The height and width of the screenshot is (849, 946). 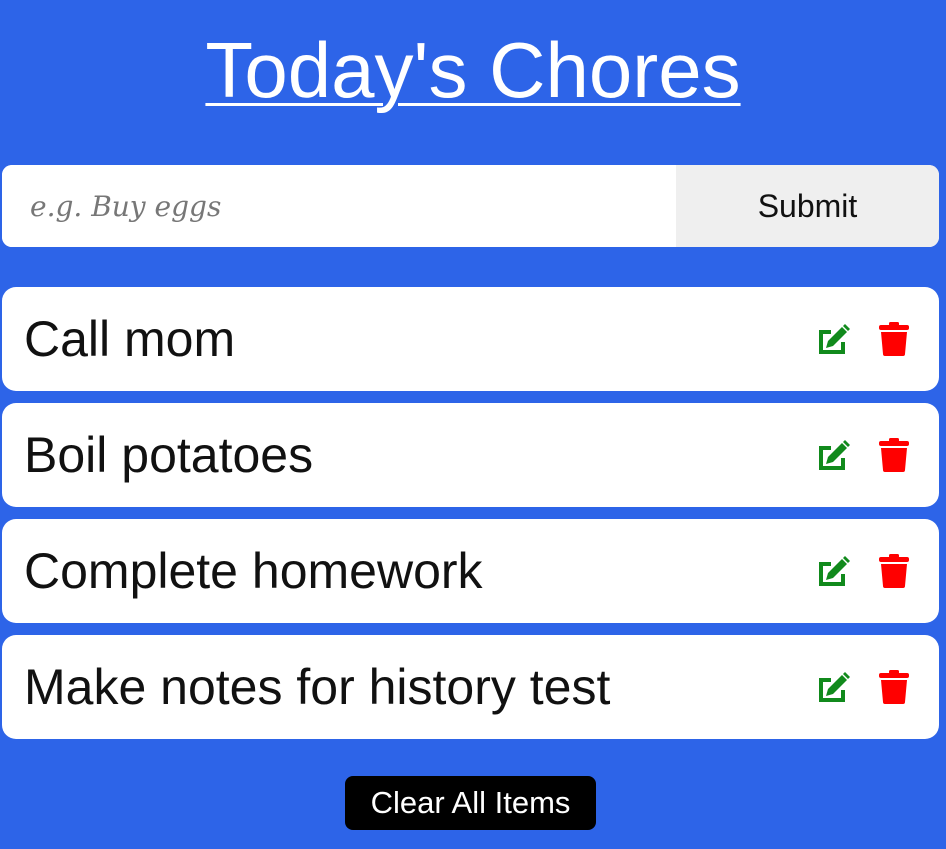 What do you see at coordinates (807, 206) in the screenshot?
I see `submit-button: Submit` at bounding box center [807, 206].